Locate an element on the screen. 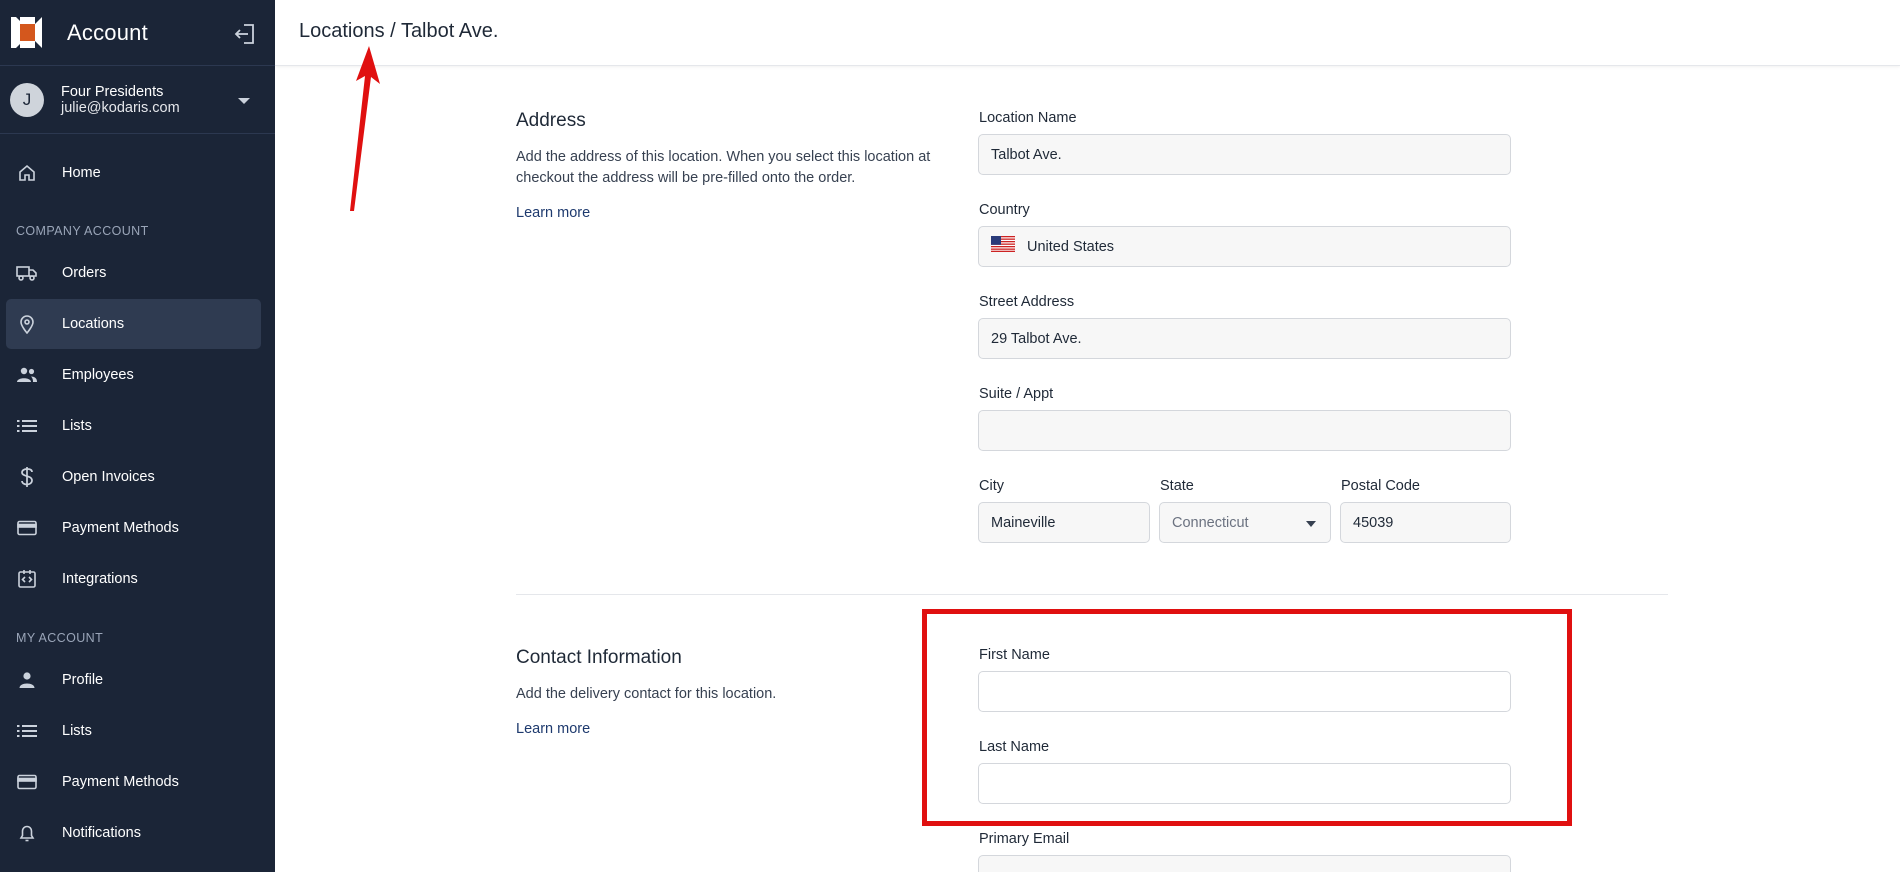 The width and height of the screenshot is (1900, 872). street-address-label: Street Address is located at coordinates (1027, 302).